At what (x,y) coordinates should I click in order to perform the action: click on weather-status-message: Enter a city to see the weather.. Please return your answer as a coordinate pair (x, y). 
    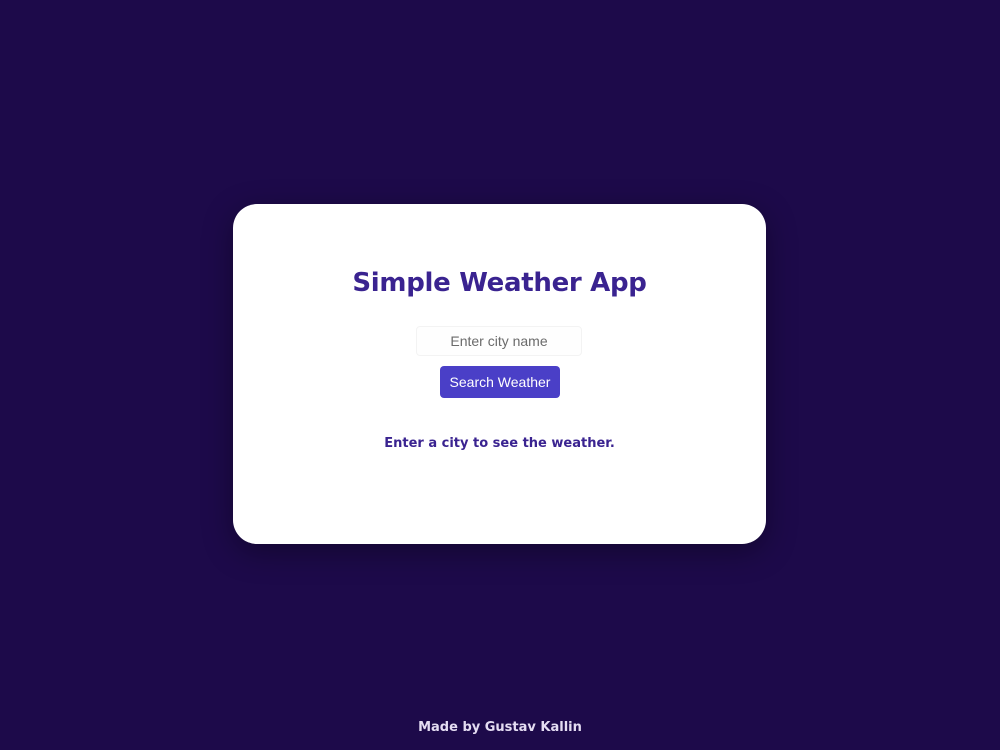
    Looking at the image, I should click on (499, 443).